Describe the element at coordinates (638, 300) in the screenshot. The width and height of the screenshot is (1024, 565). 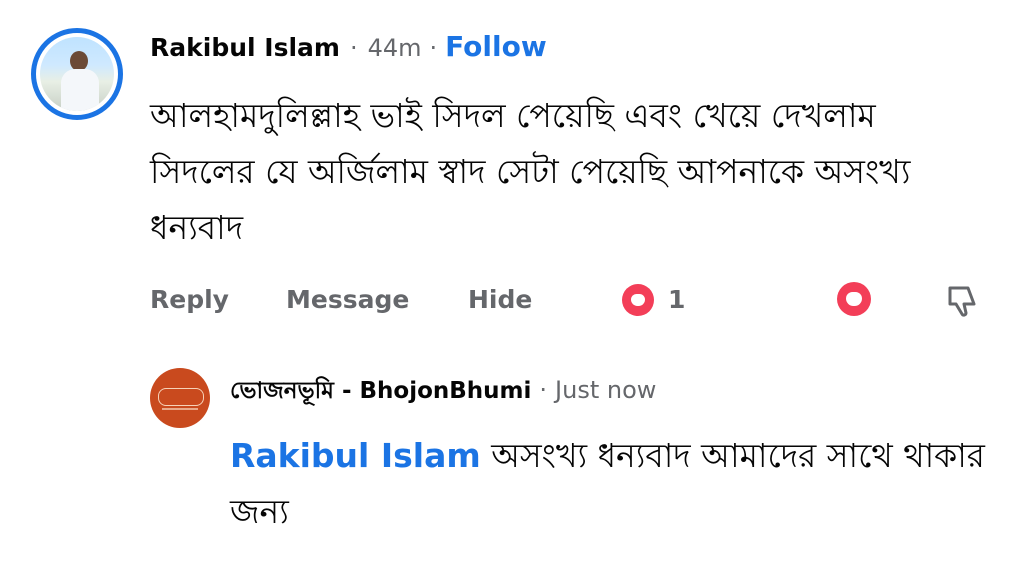
I see `love-reaction-icon` at that location.